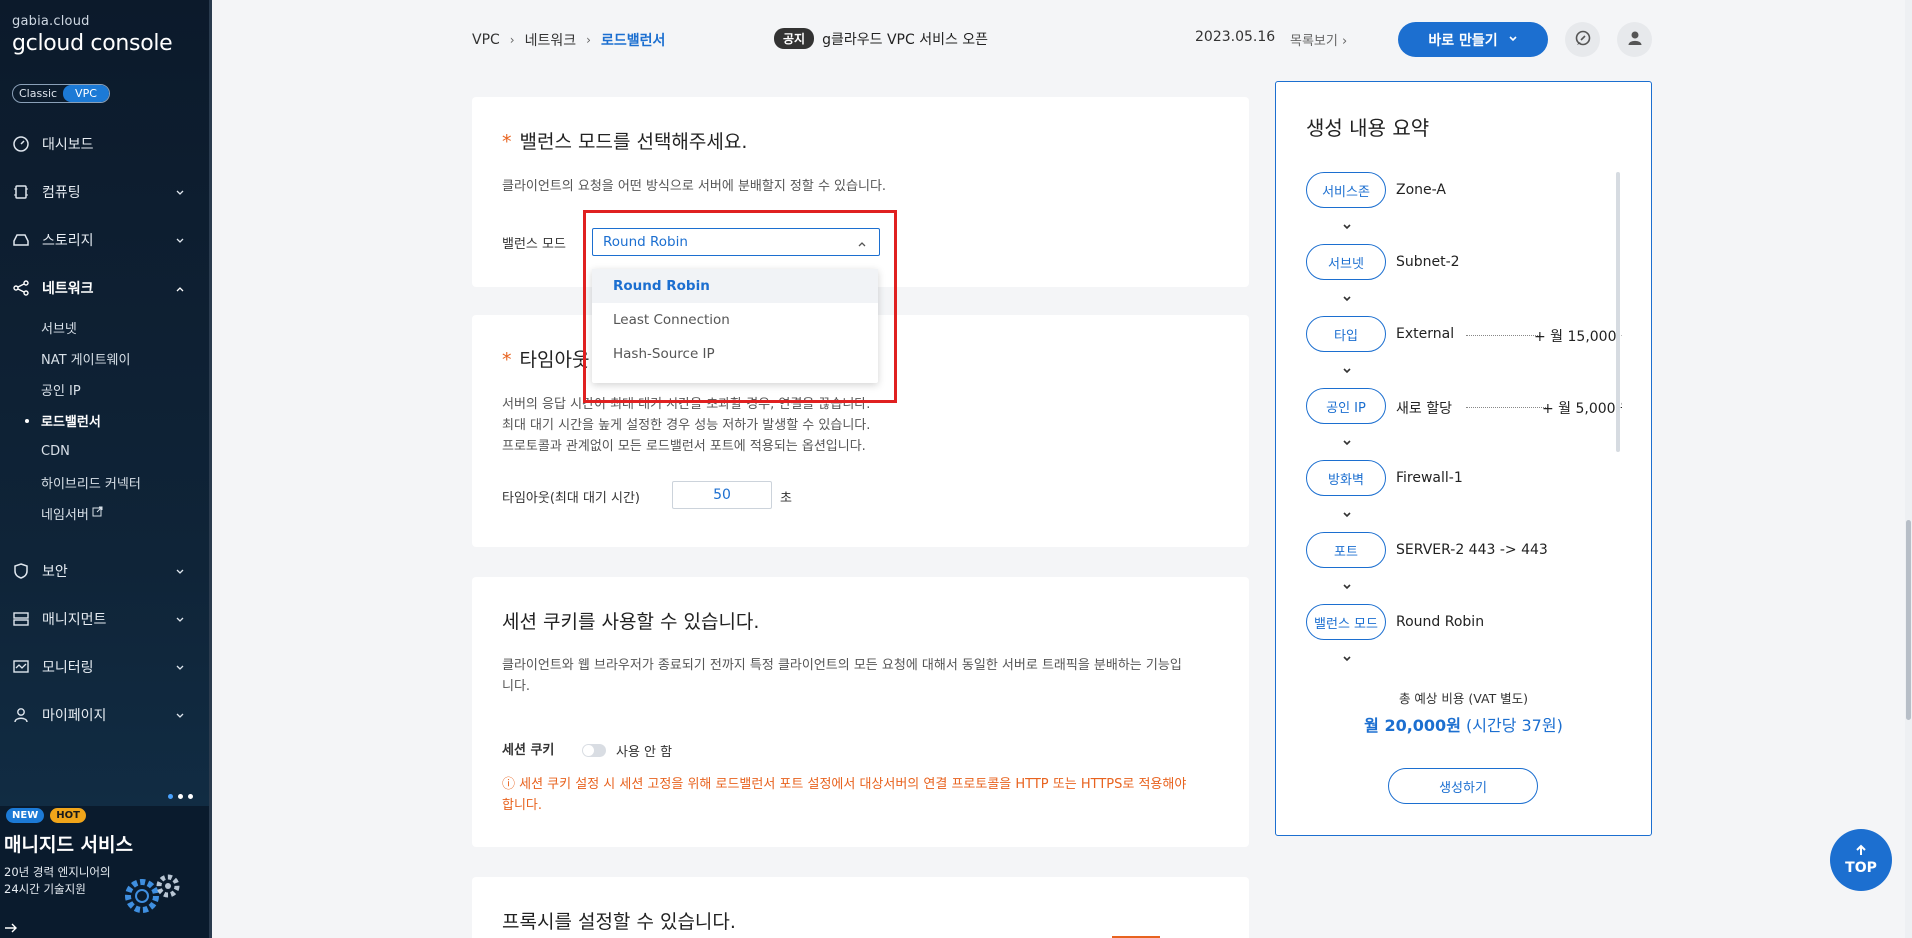 The height and width of the screenshot is (938, 1912). I want to click on option-round-robin: Round Robin, so click(735, 286).